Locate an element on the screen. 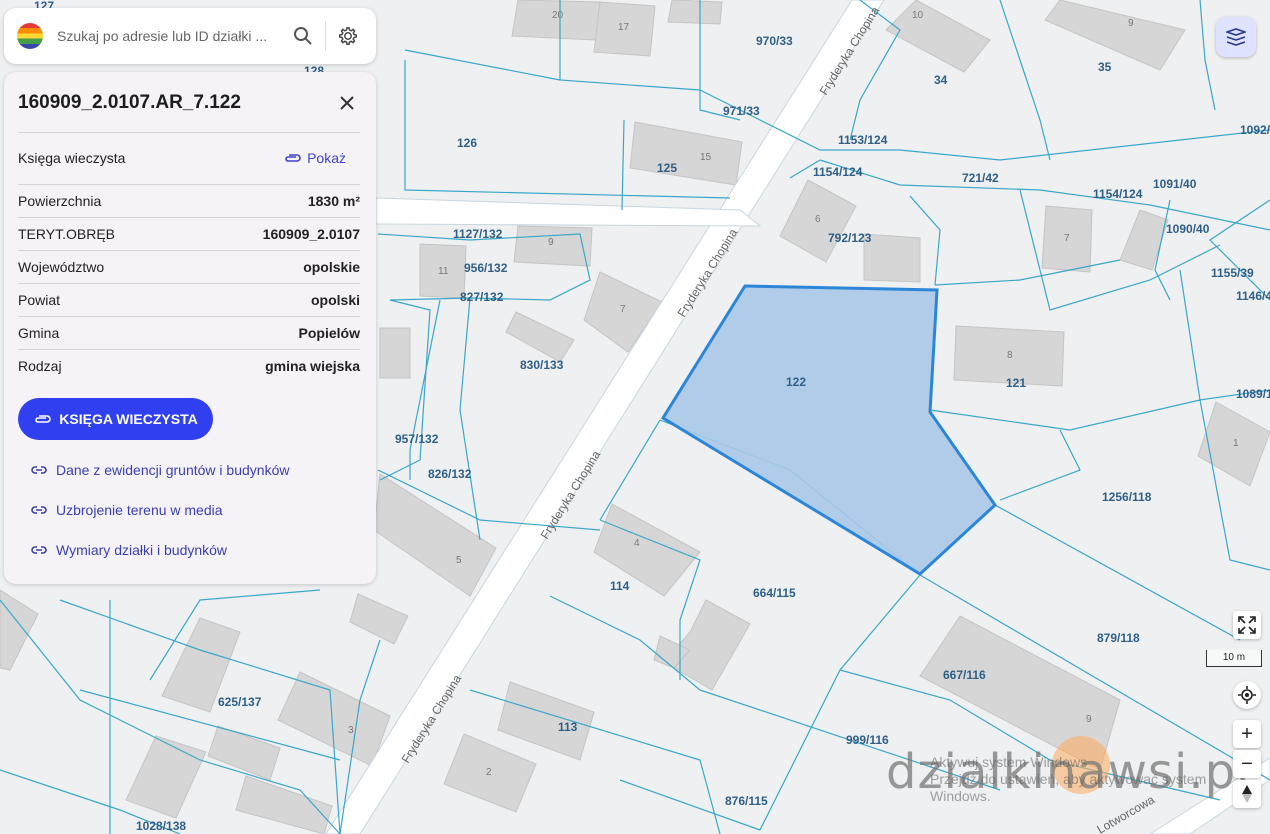 The image size is (1270, 834). parcel-number: 114 is located at coordinates (620, 586).